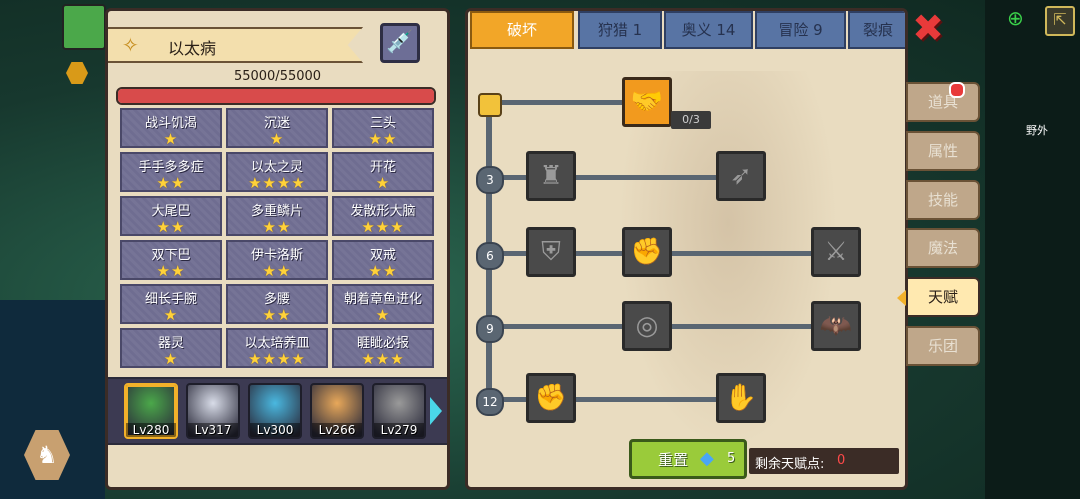 This screenshot has width=1080, height=499. Describe the element at coordinates (171, 255) in the screenshot. I see `skill-name: 双下巴` at that location.